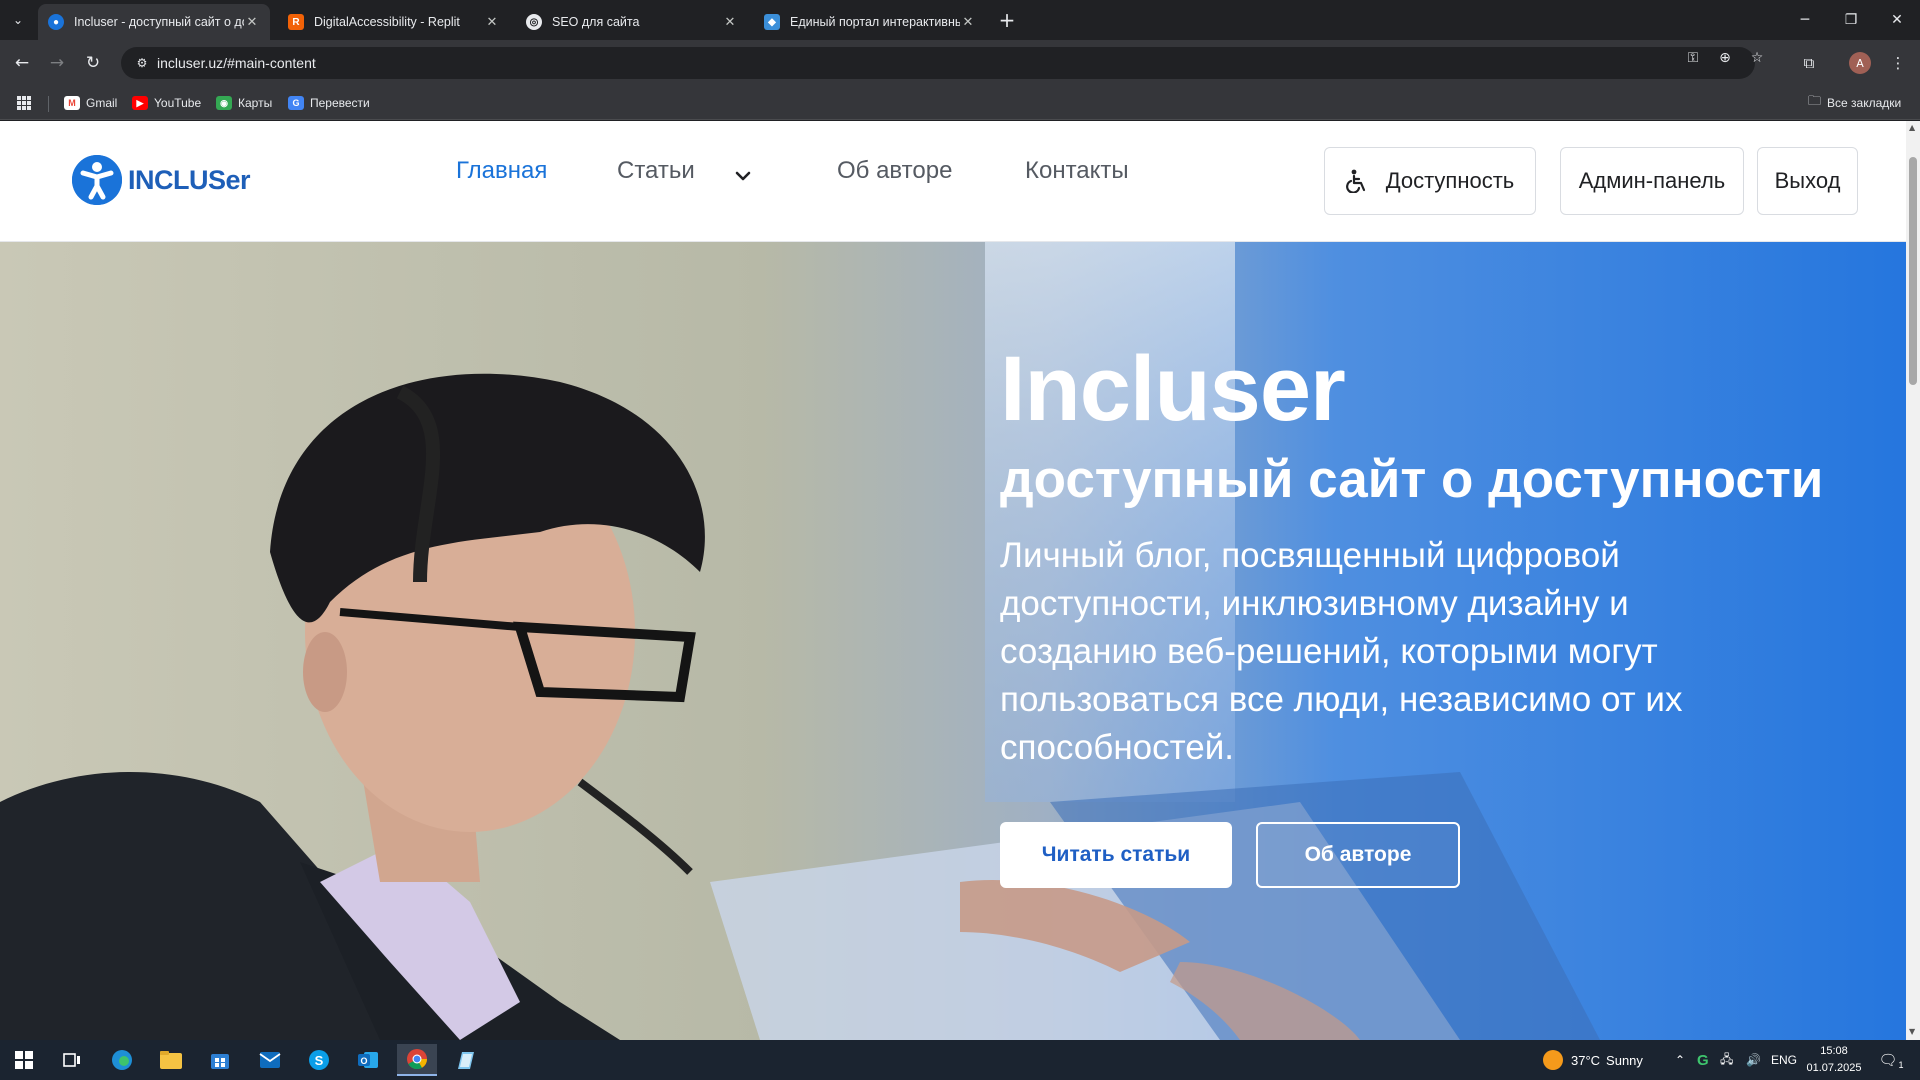  I want to click on bookmark-youtube: ▶ YouTube, so click(166, 103).